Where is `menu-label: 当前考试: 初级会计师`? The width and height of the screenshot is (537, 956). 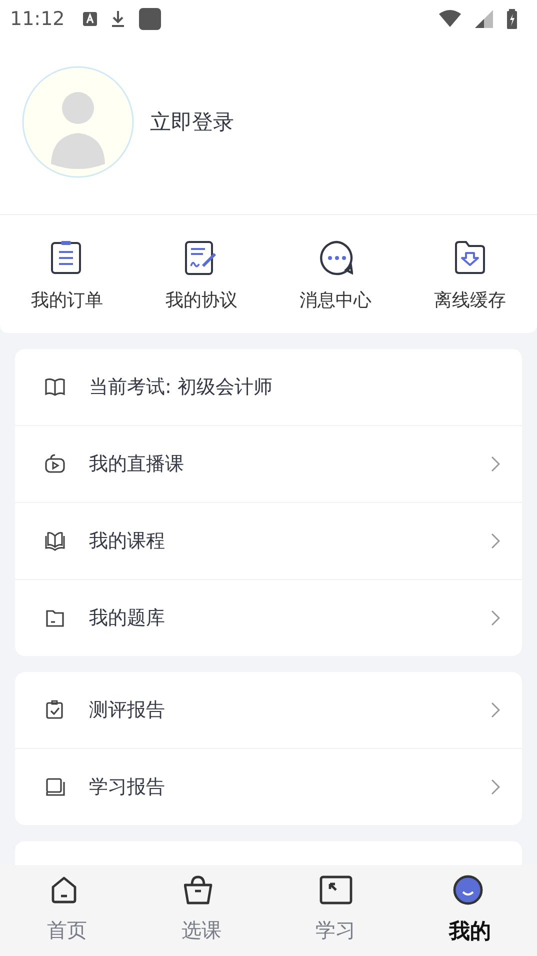 menu-label: 当前考试: 初级会计师 is located at coordinates (180, 387).